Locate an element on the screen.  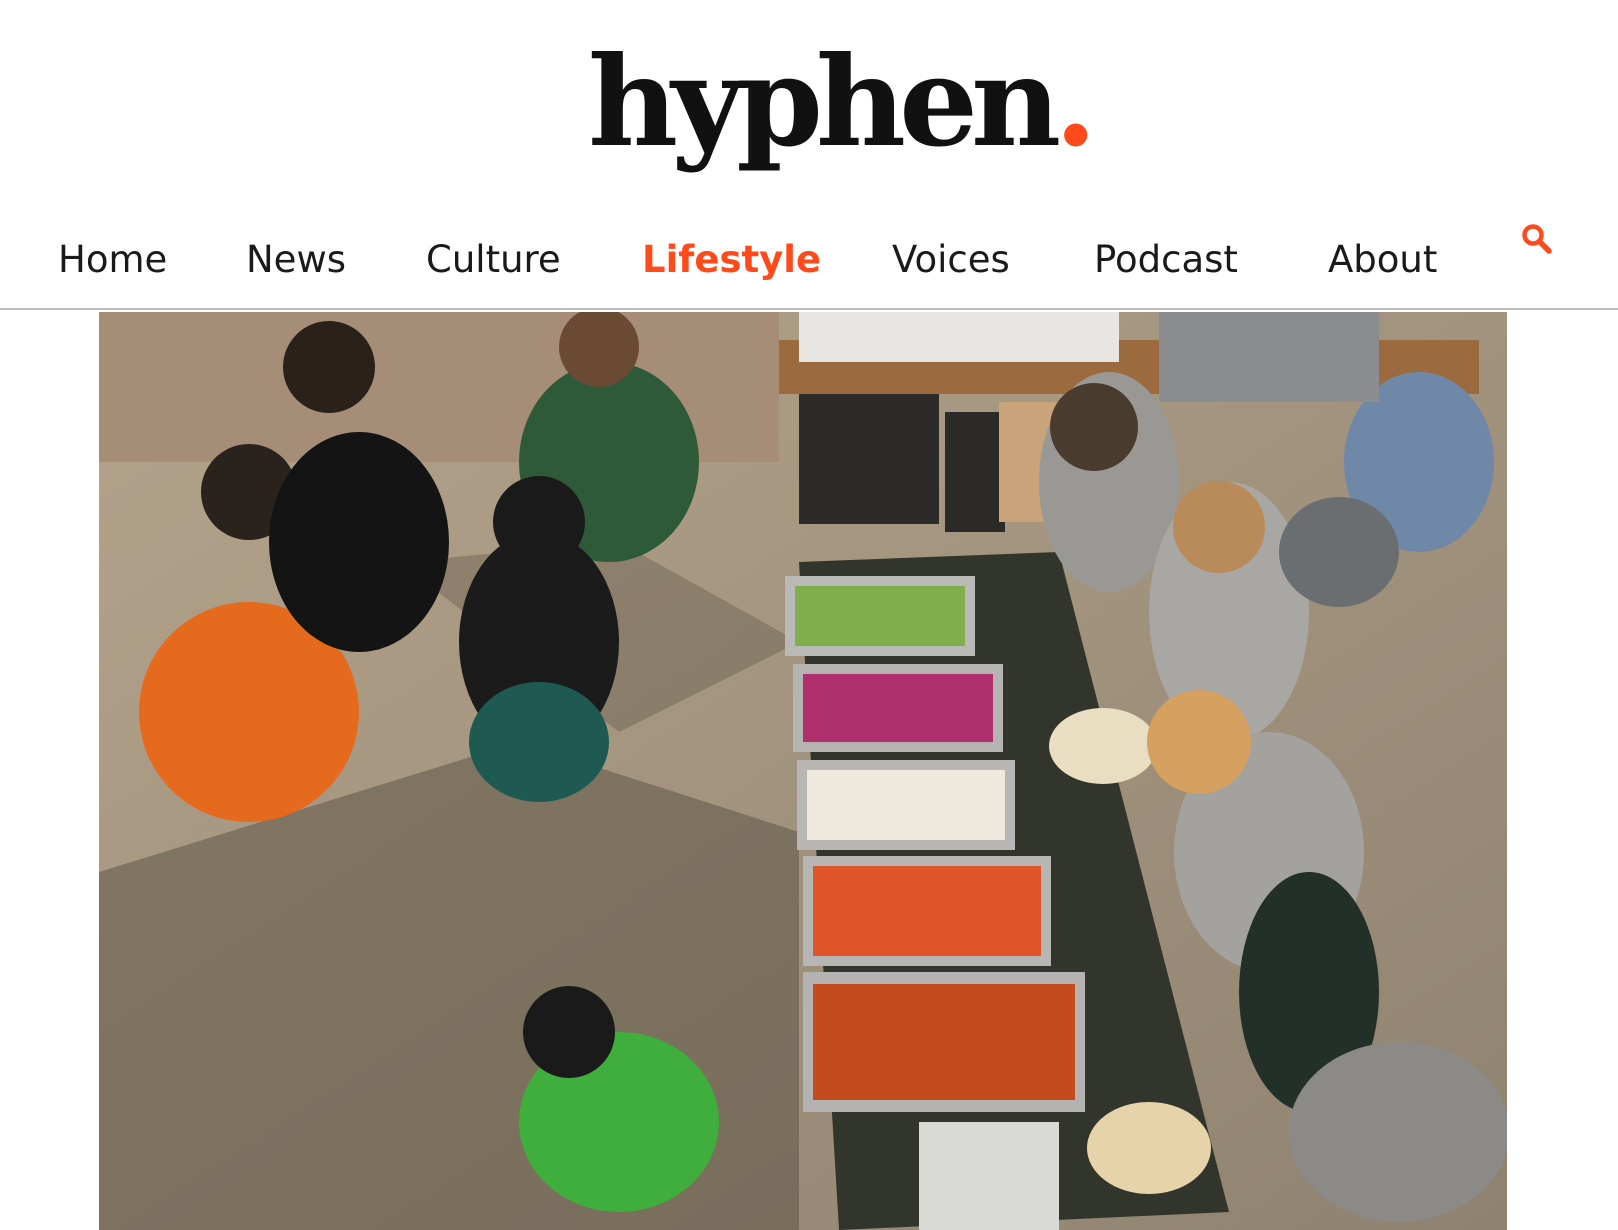
logo-text: hyphen is located at coordinates (824, 102).